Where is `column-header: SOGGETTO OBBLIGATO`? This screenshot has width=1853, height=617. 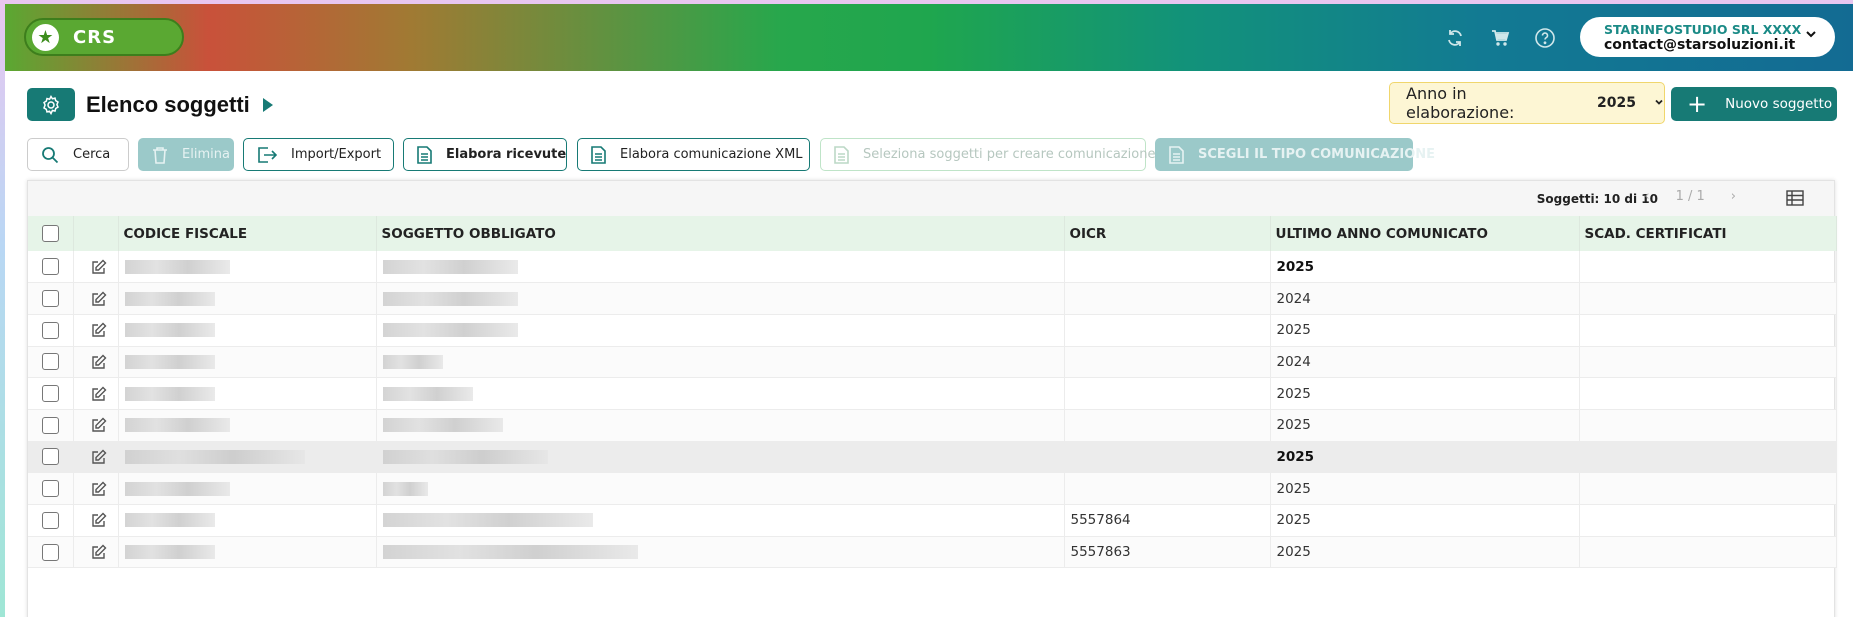
column-header: SOGGETTO OBBLIGATO is located at coordinates (720, 233).